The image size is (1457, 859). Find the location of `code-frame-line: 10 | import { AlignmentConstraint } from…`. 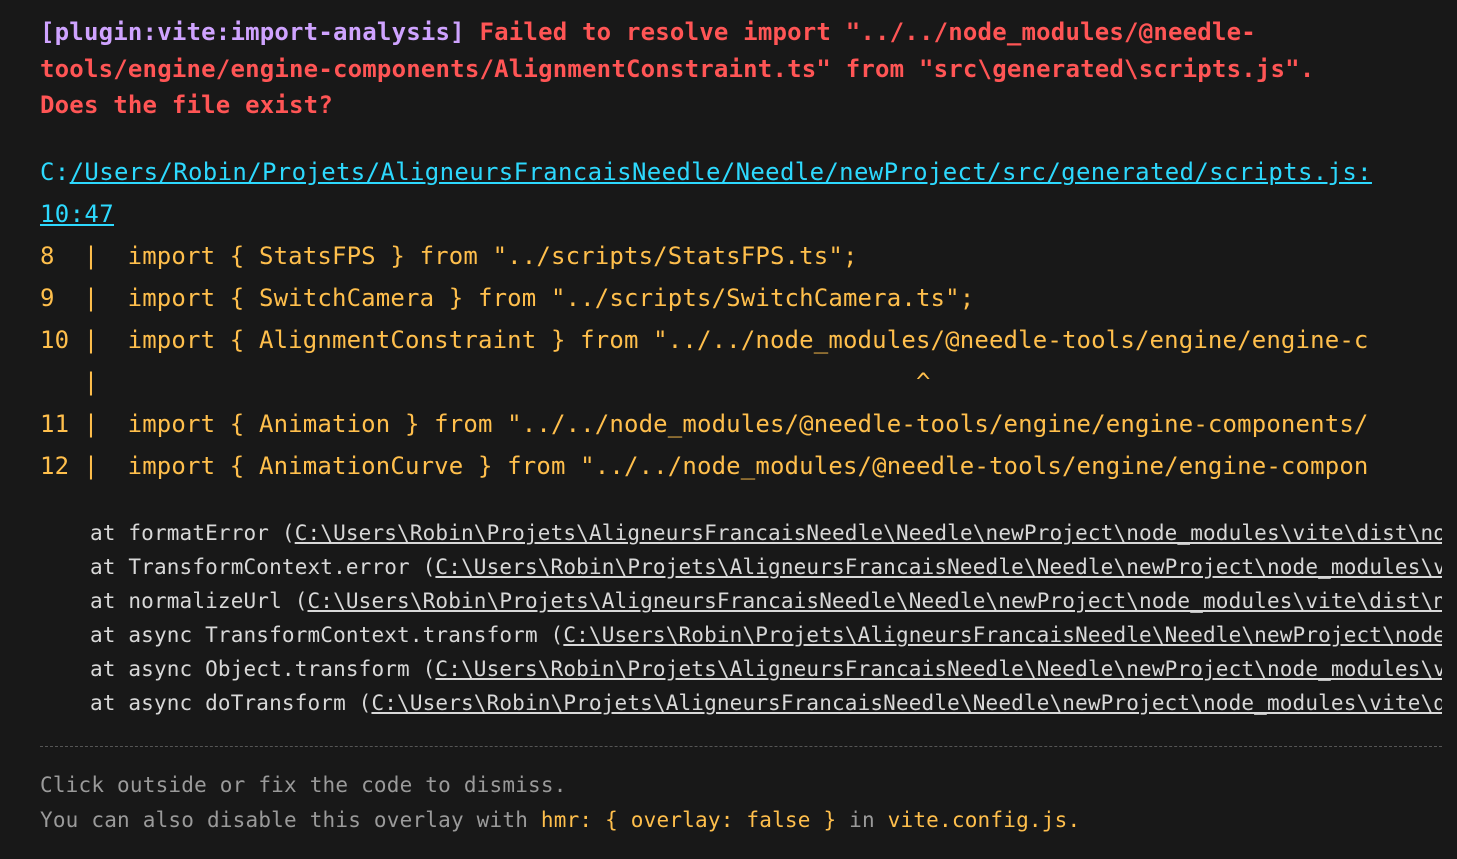

code-frame-line: 10 | import { AlignmentConstraint } from… is located at coordinates (704, 340).